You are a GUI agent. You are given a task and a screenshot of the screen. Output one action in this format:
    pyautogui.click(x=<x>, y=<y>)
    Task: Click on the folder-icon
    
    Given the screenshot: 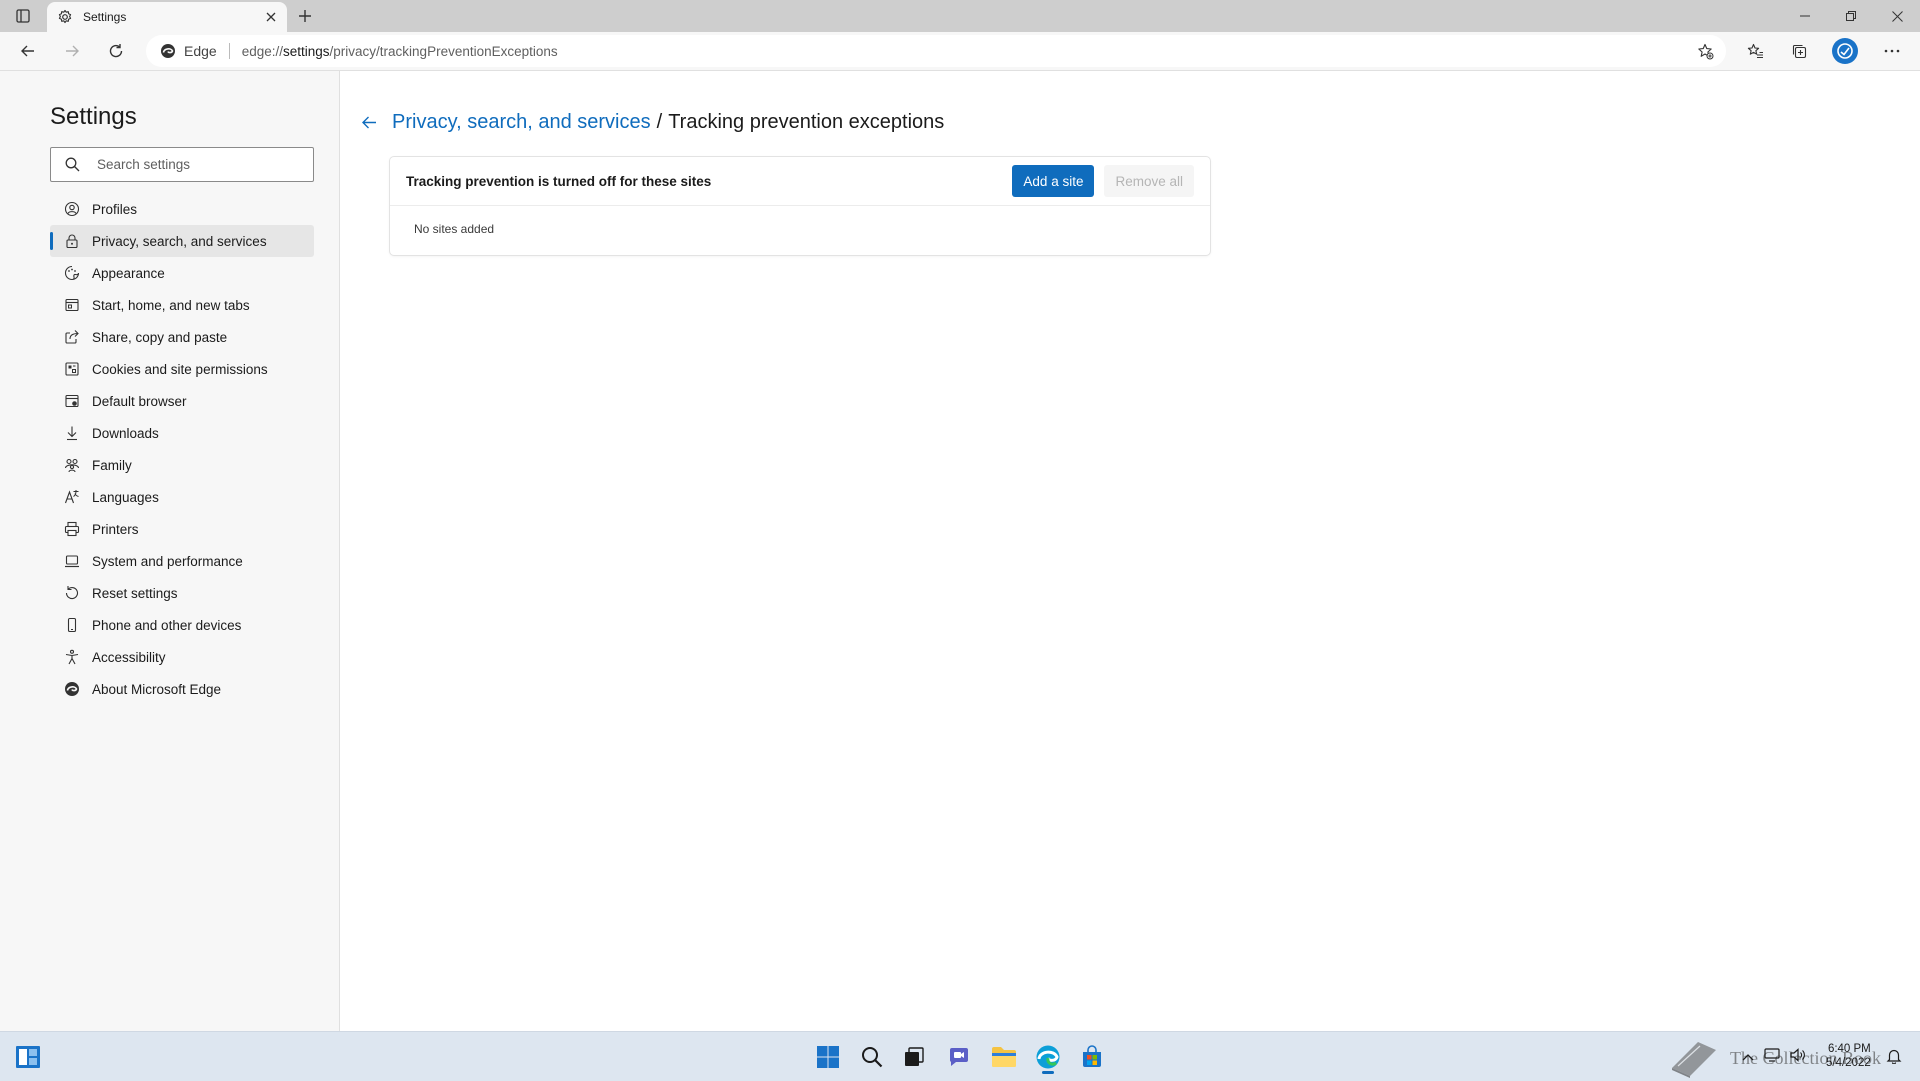 What is the action you would take?
    pyautogui.click(x=1004, y=1057)
    